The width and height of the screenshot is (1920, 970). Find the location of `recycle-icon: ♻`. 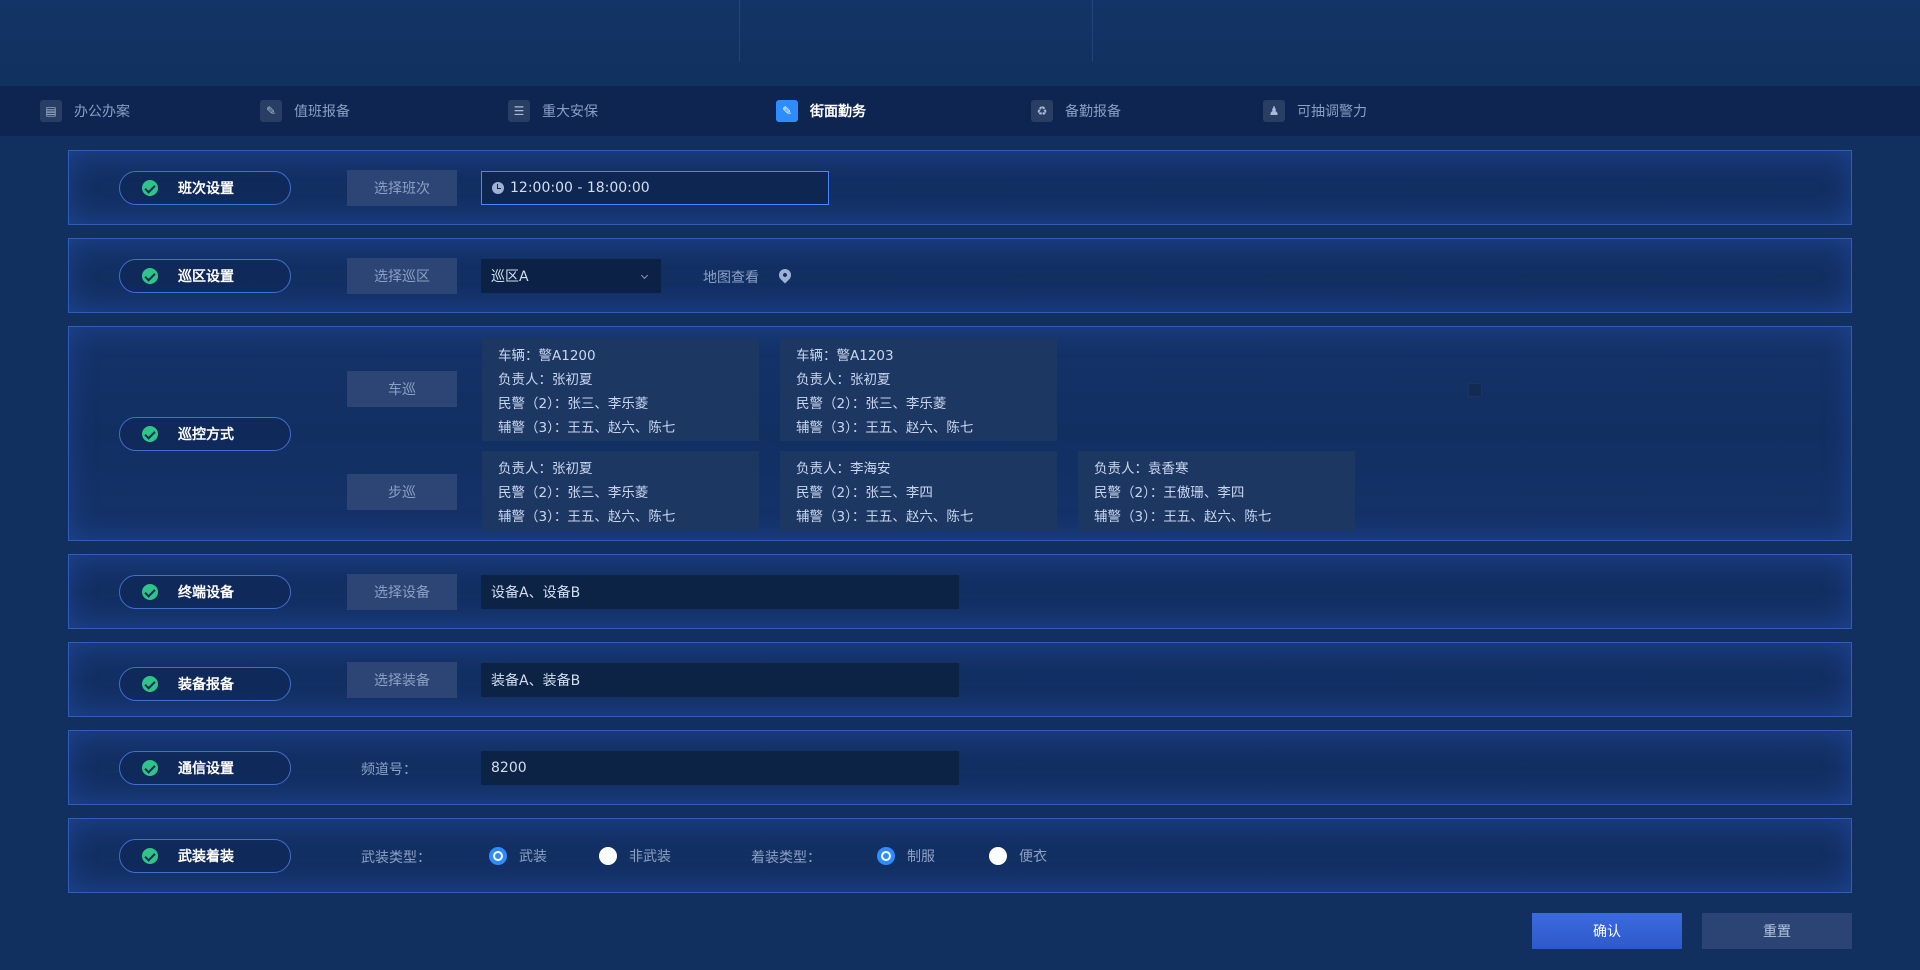

recycle-icon: ♻ is located at coordinates (1042, 111).